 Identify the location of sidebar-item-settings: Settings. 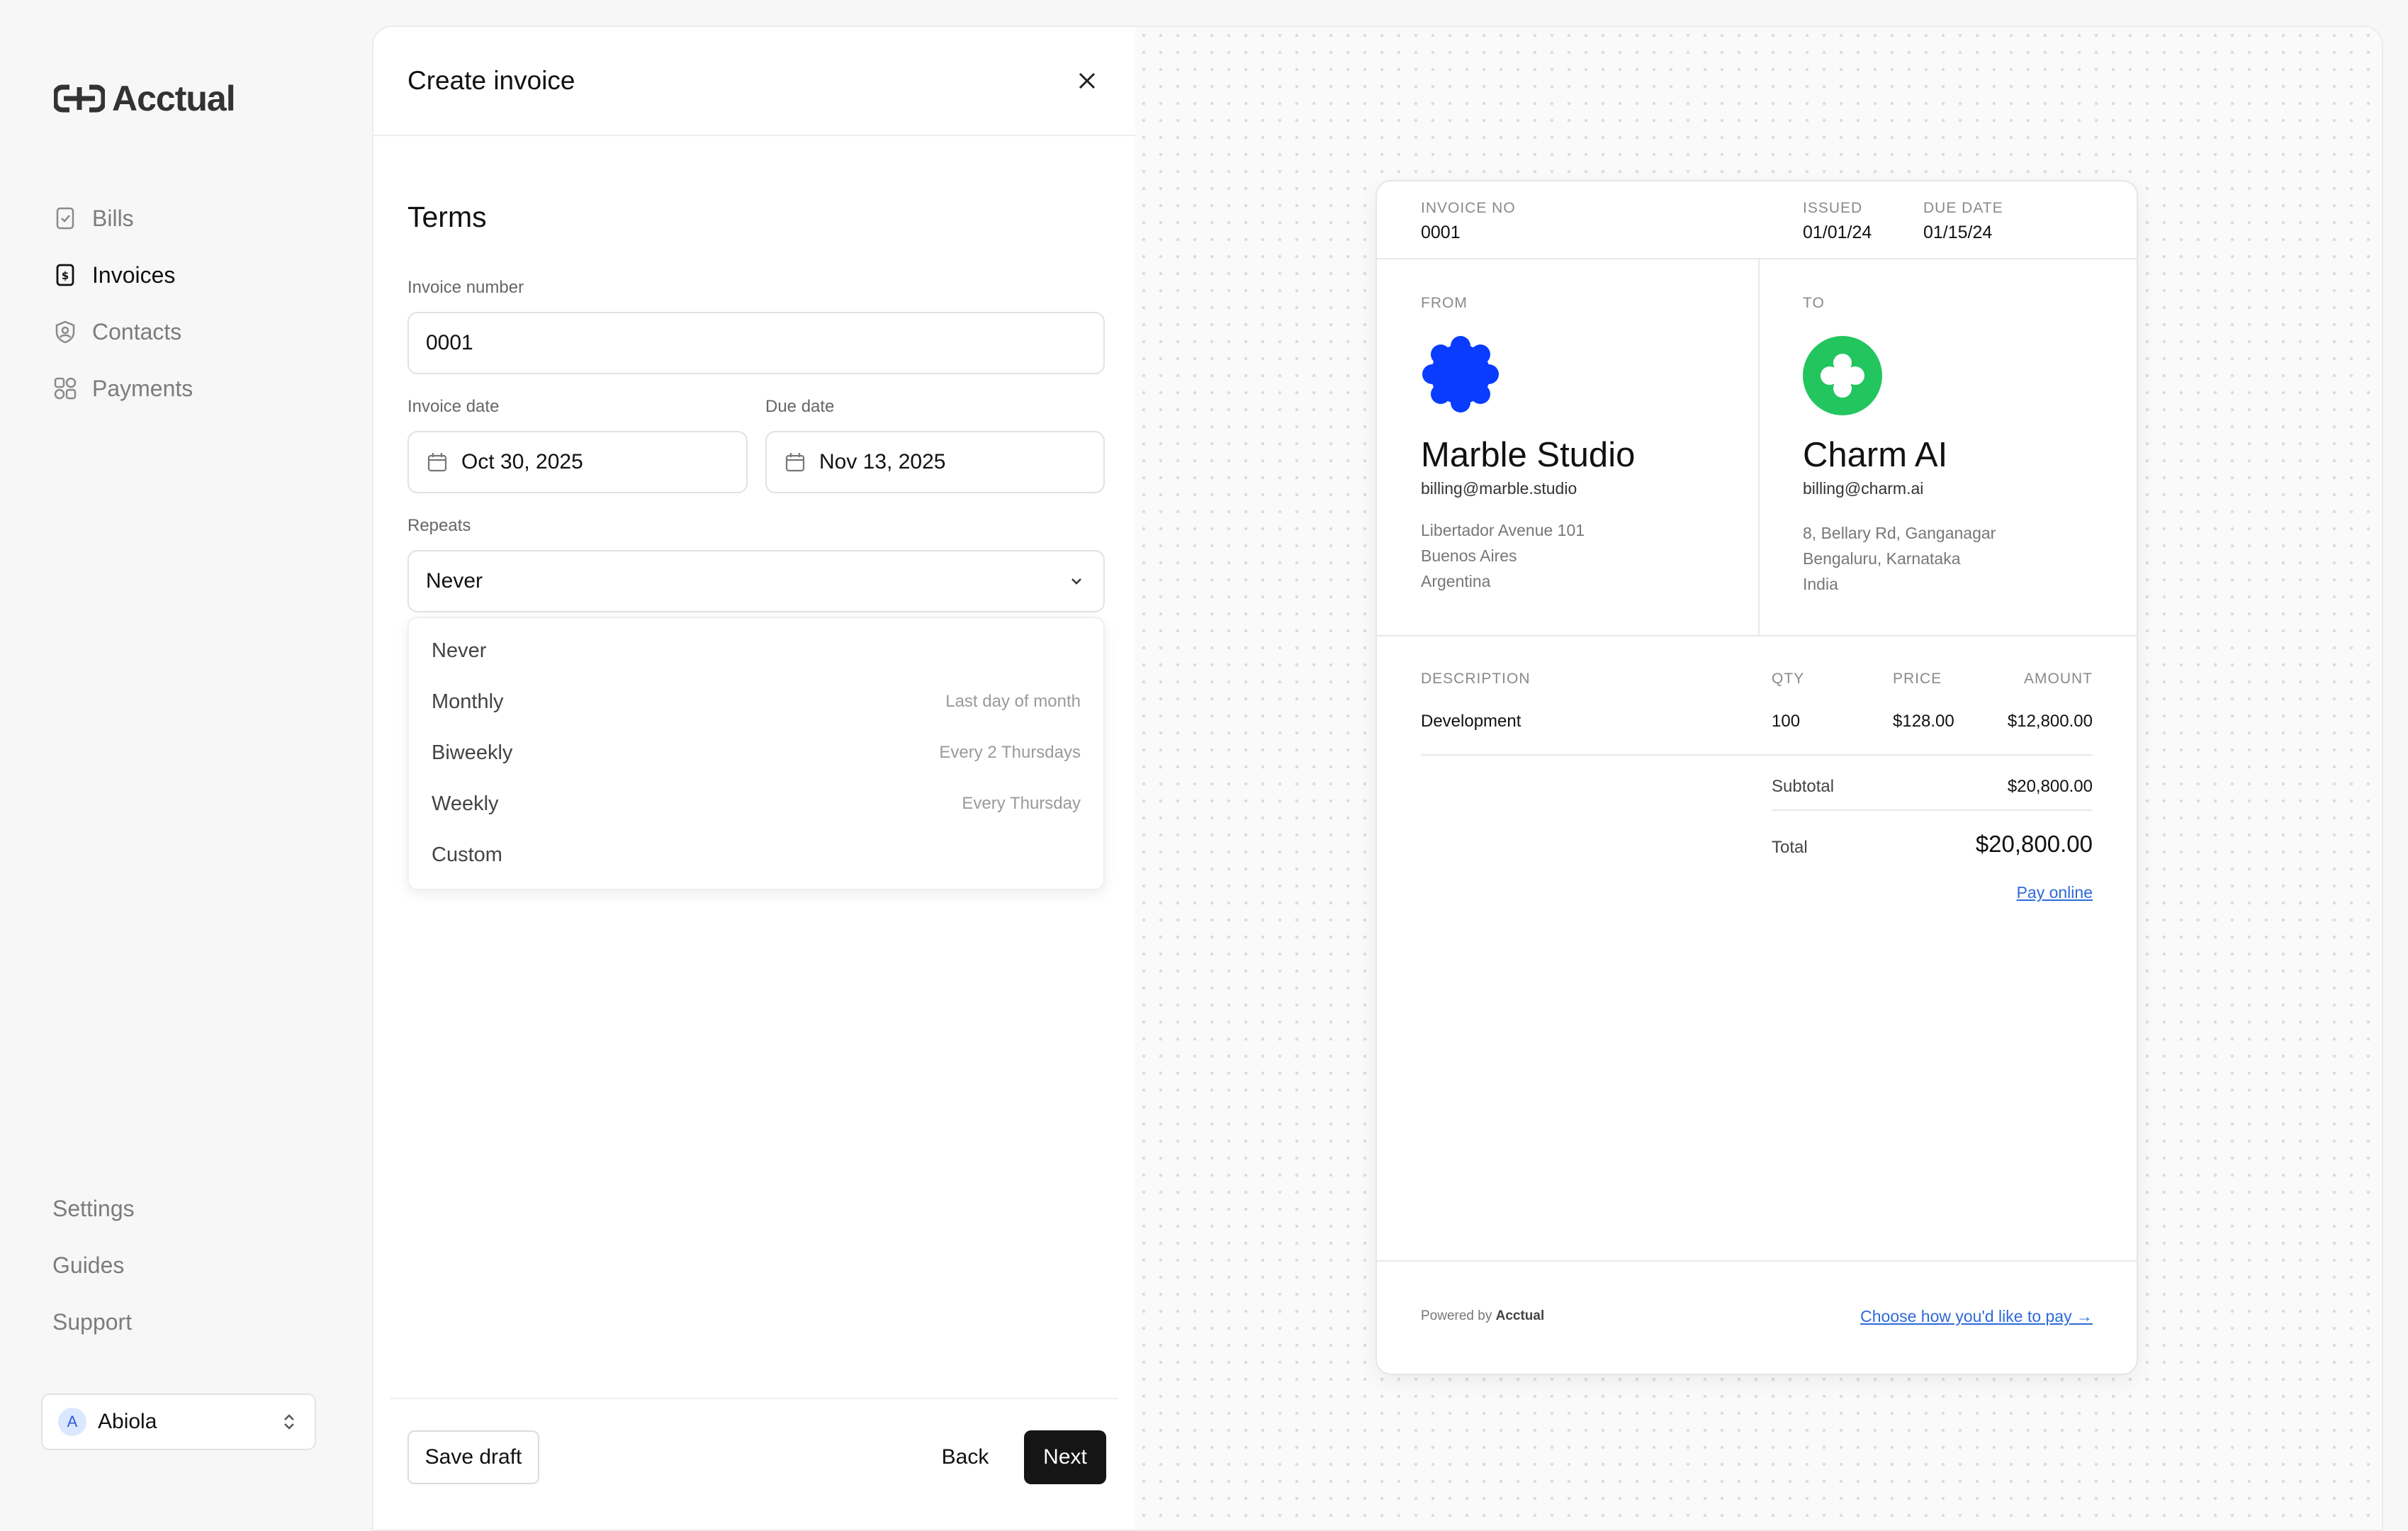
(93, 1208).